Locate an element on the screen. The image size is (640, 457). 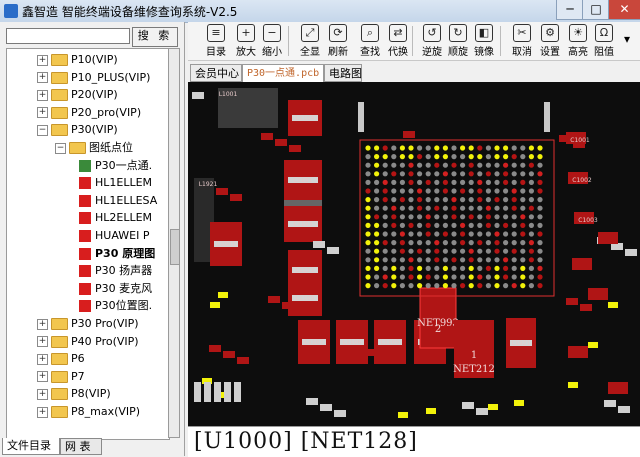
tree-item: + P7 is located at coordinates (61, 377).